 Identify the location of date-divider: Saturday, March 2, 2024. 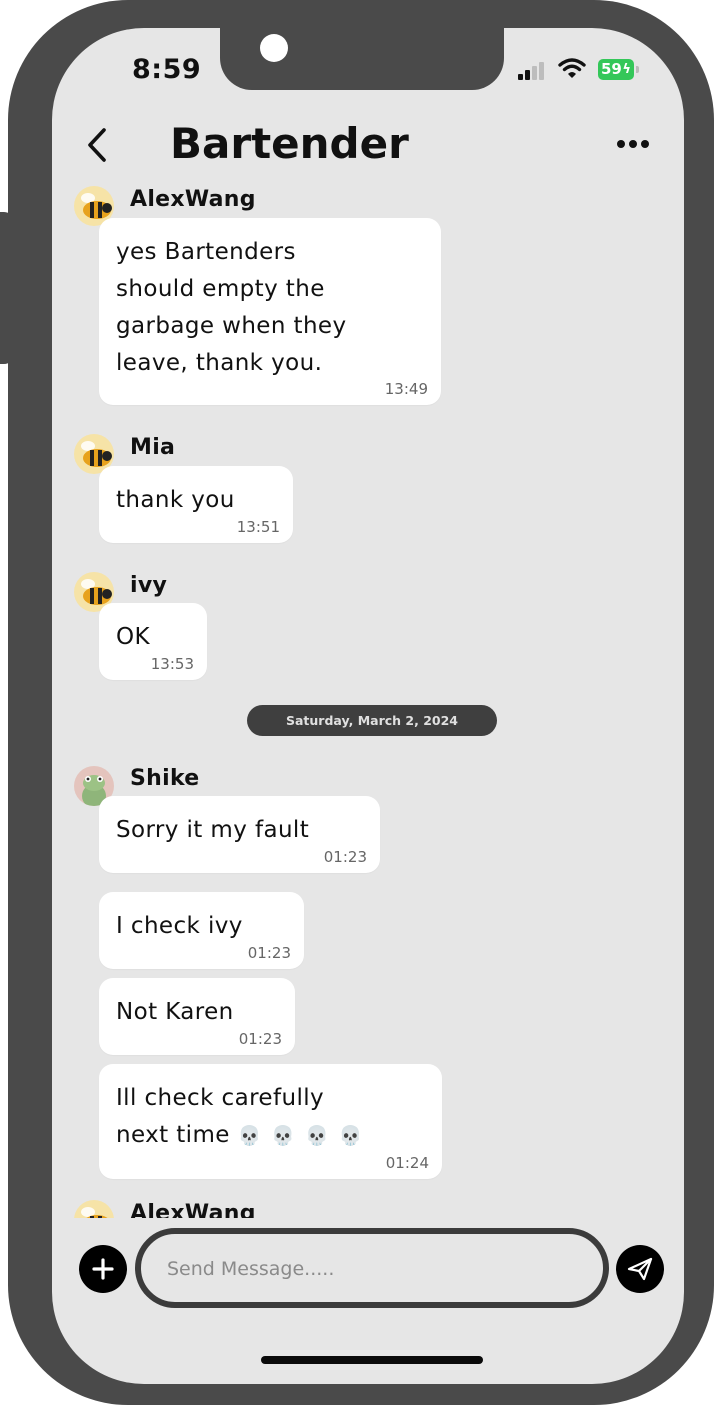
(372, 720).